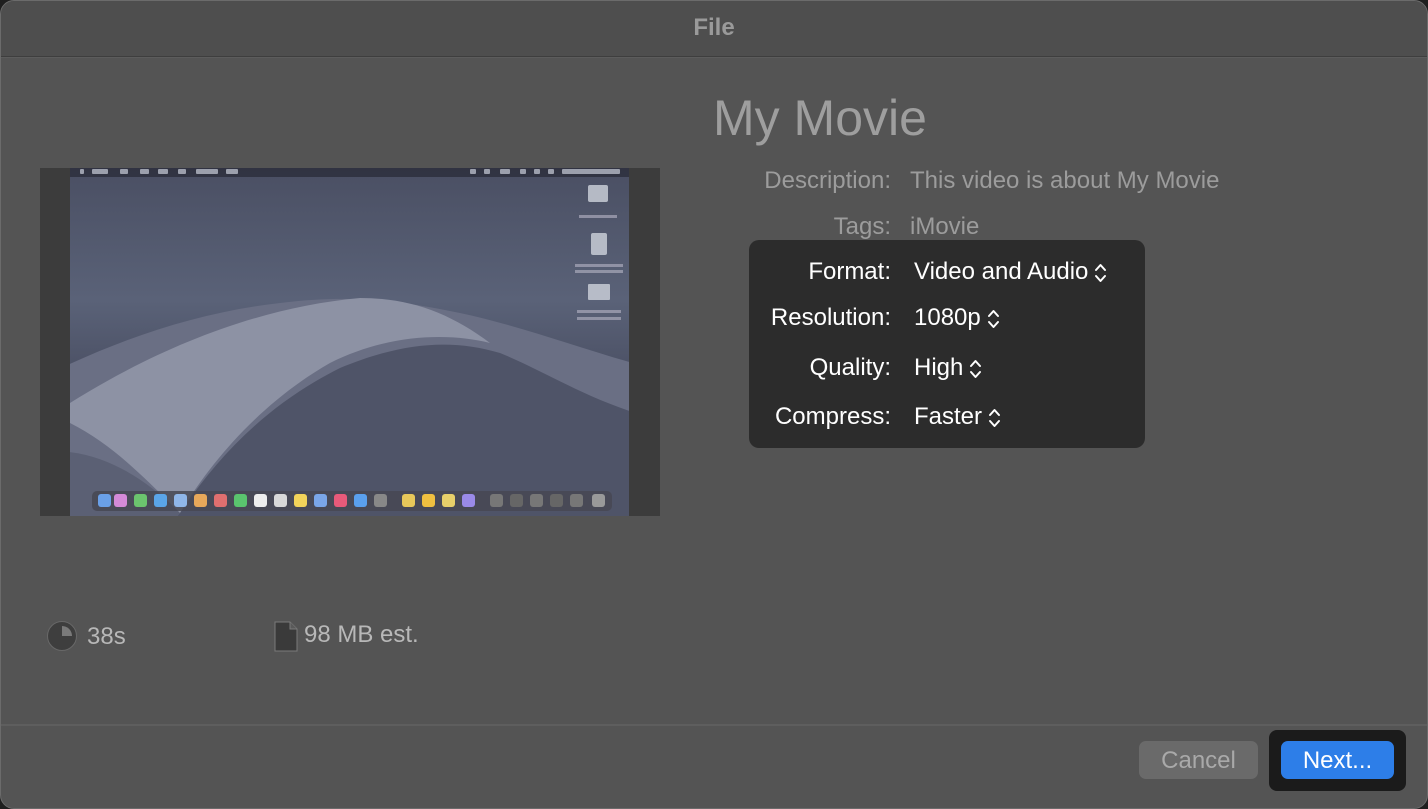 Image resolution: width=1428 pixels, height=809 pixels. Describe the element at coordinates (598, 193) in the screenshot. I see `desktop-folder-icon` at that location.